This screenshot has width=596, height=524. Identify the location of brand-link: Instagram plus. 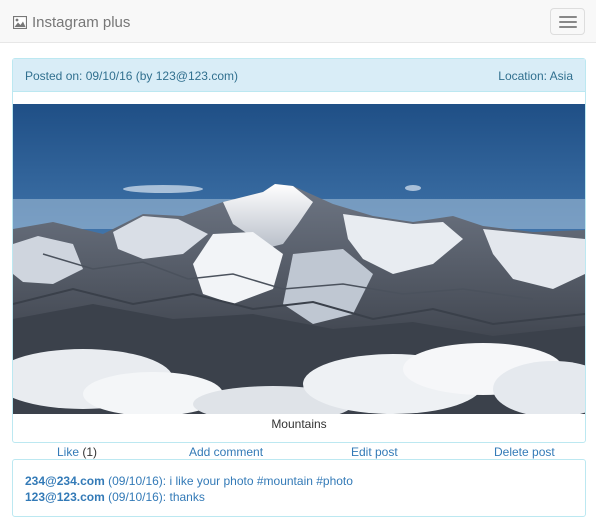
(71, 22).